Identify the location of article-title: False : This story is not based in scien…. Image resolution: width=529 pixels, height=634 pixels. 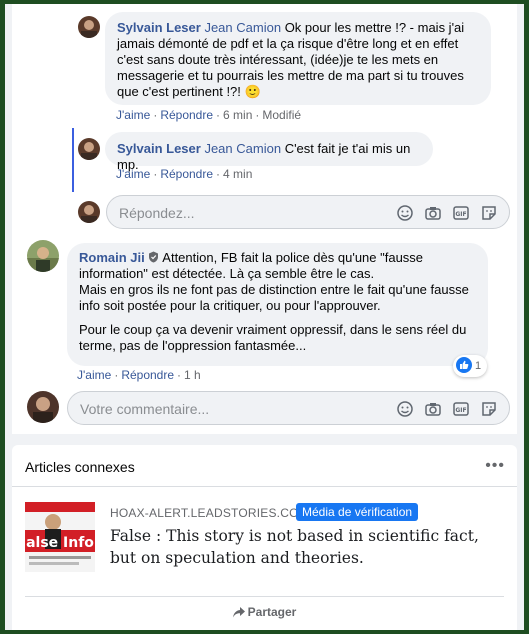
(300, 547).